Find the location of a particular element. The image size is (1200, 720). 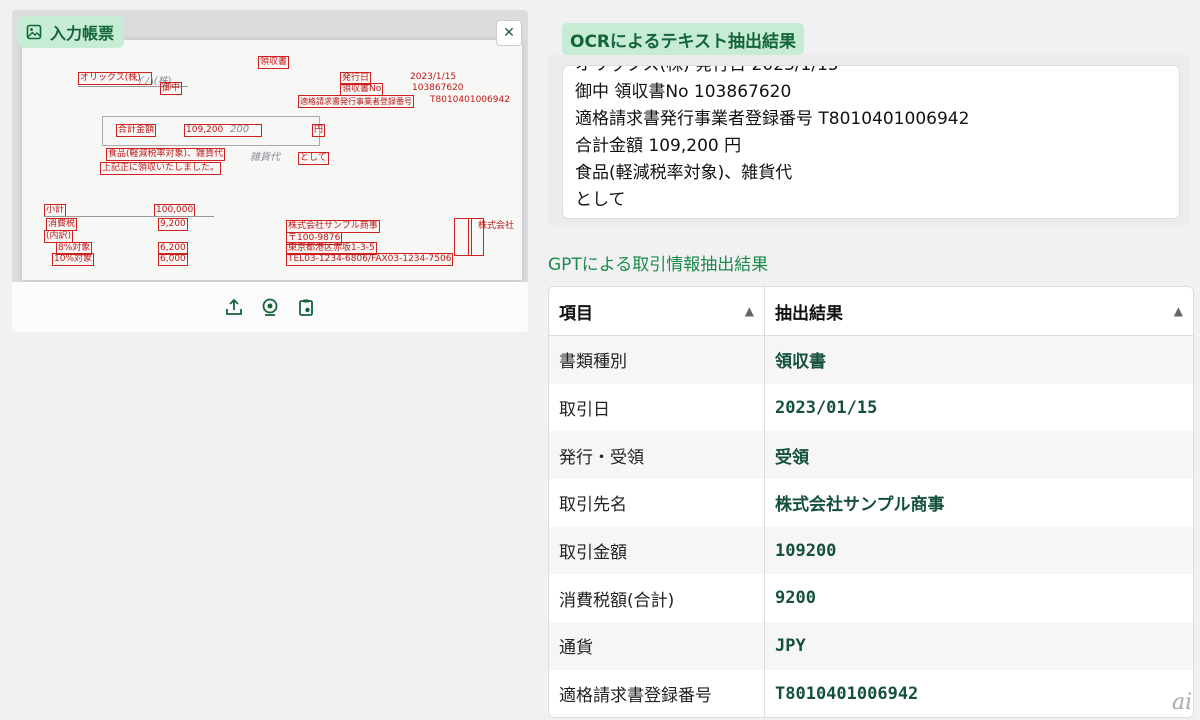

table-row: 消費税額(合計) 9200 is located at coordinates (871, 598).